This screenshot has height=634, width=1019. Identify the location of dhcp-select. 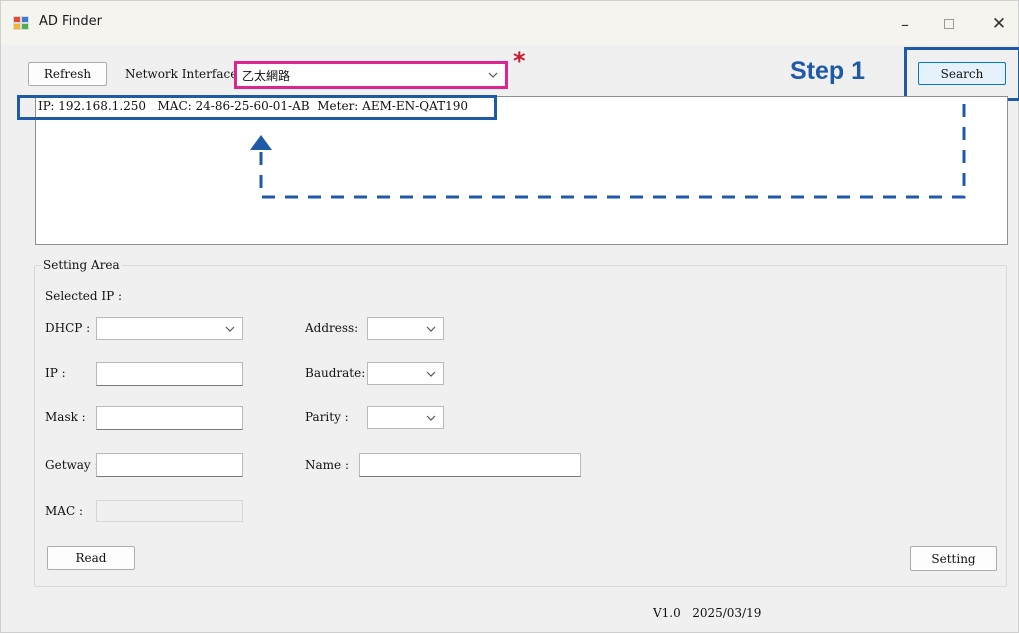
(169, 328).